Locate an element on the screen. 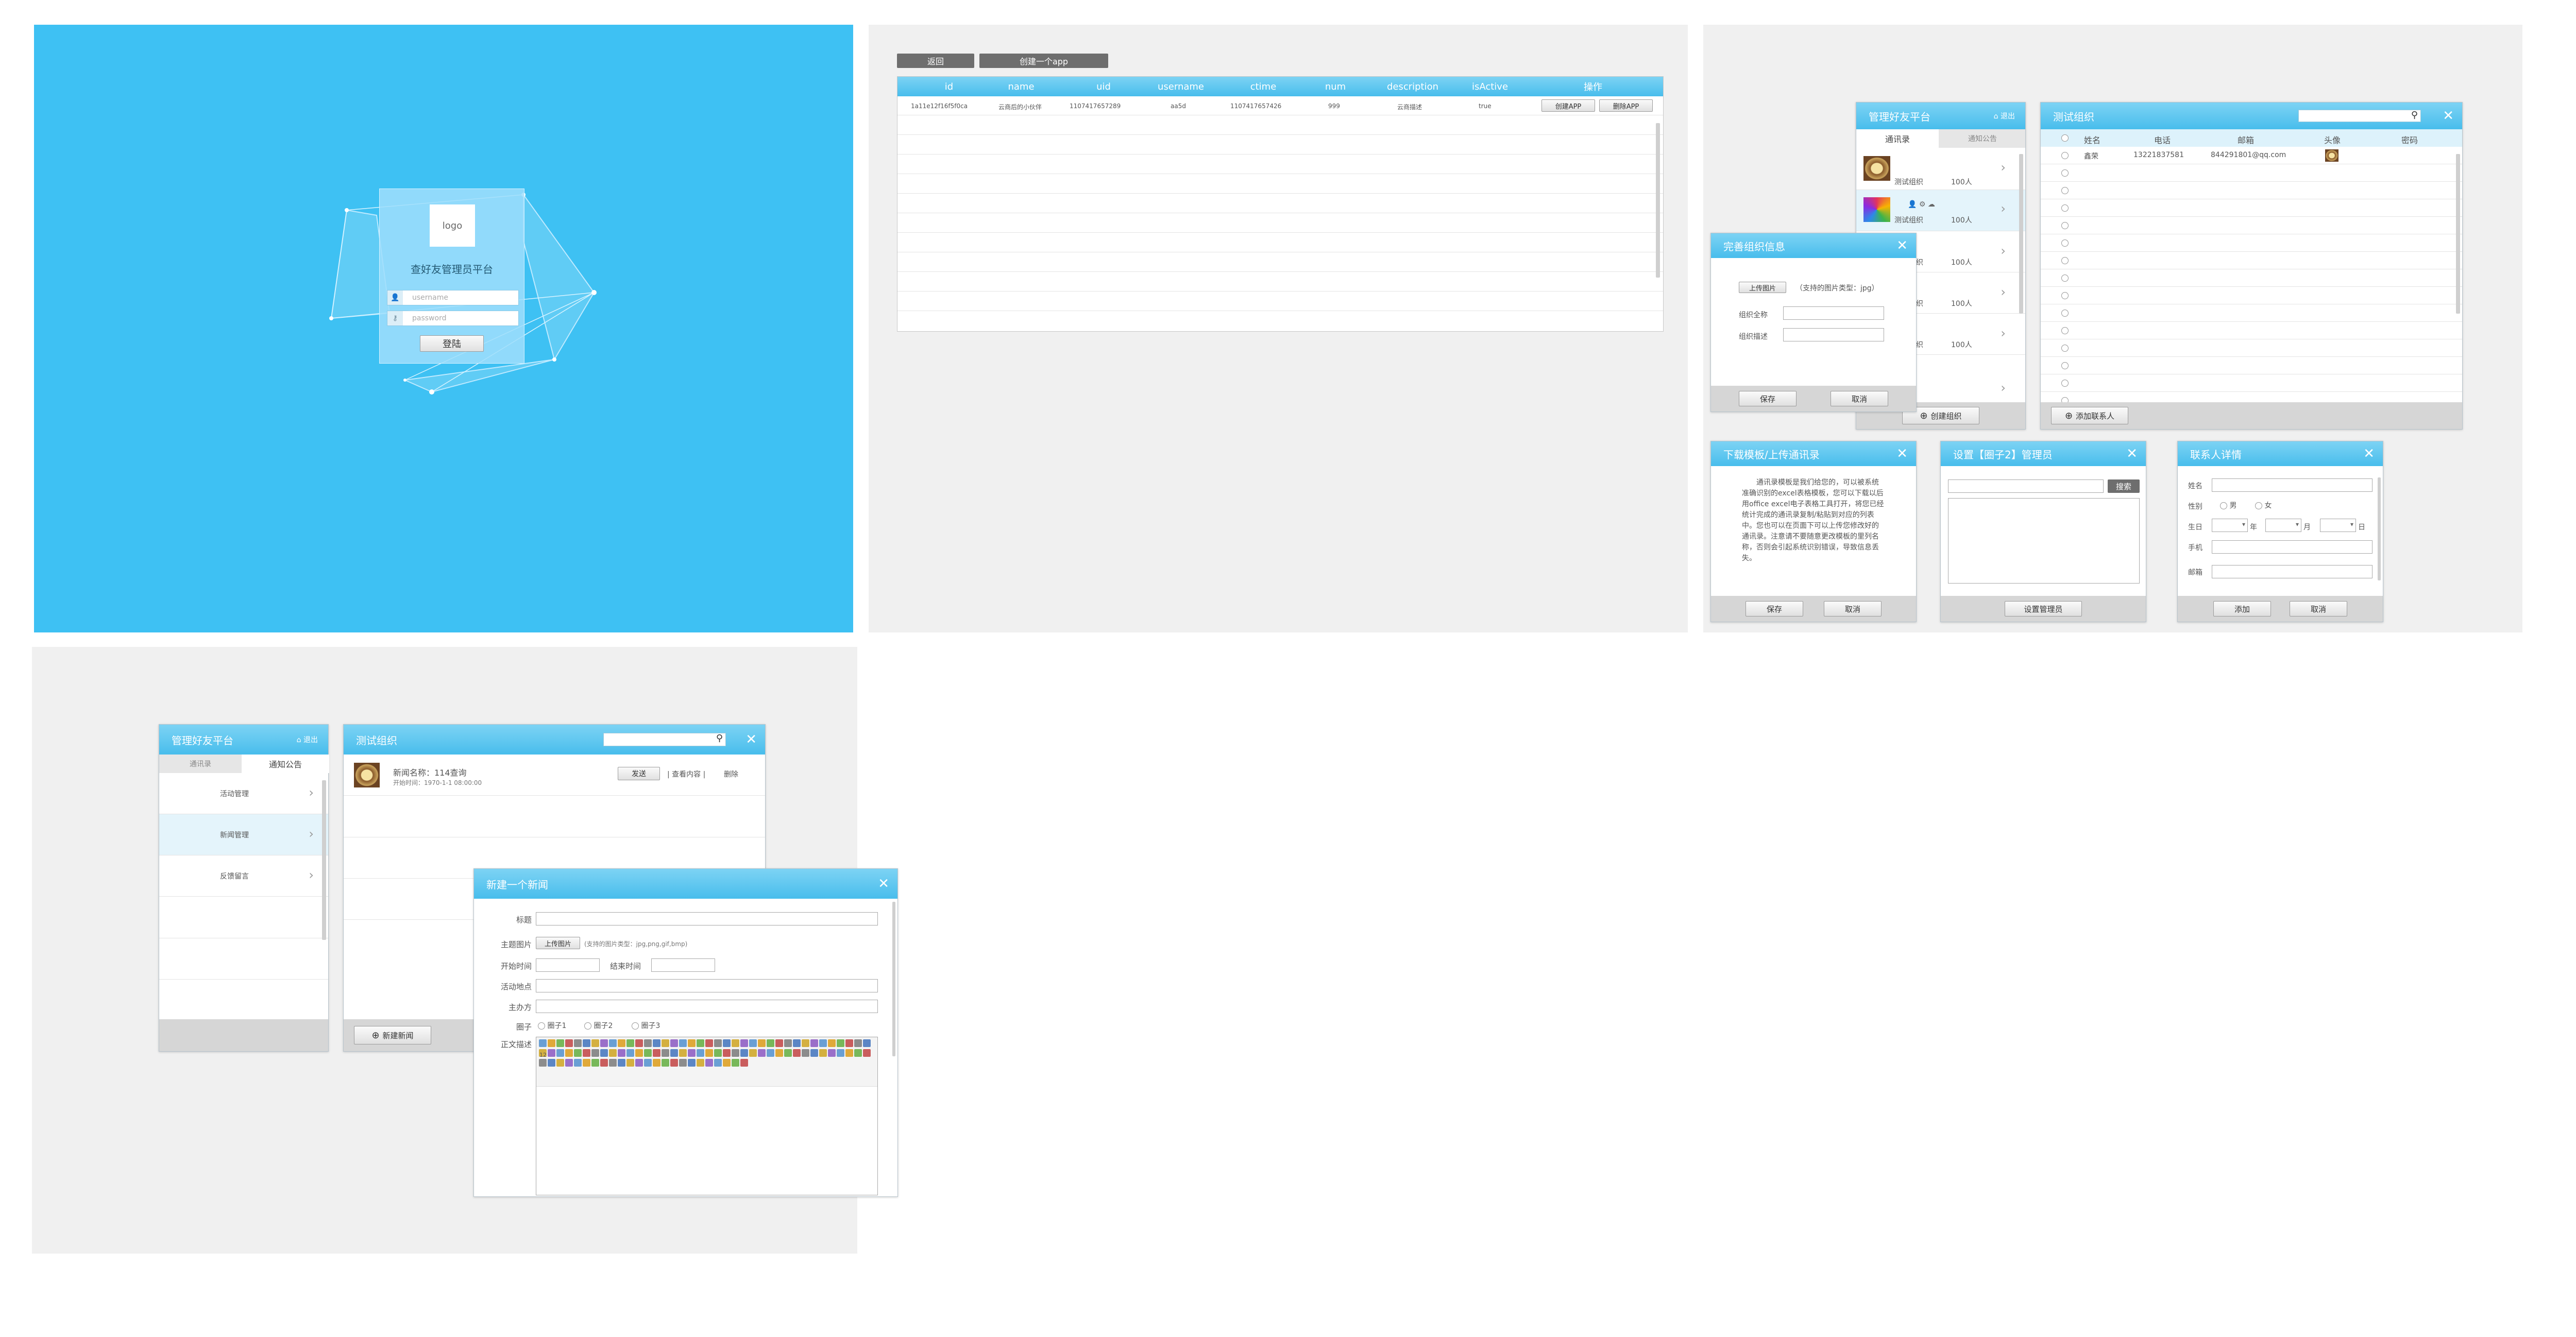 This screenshot has height=1337, width=2576. birth-month-select is located at coordinates (2283, 525).